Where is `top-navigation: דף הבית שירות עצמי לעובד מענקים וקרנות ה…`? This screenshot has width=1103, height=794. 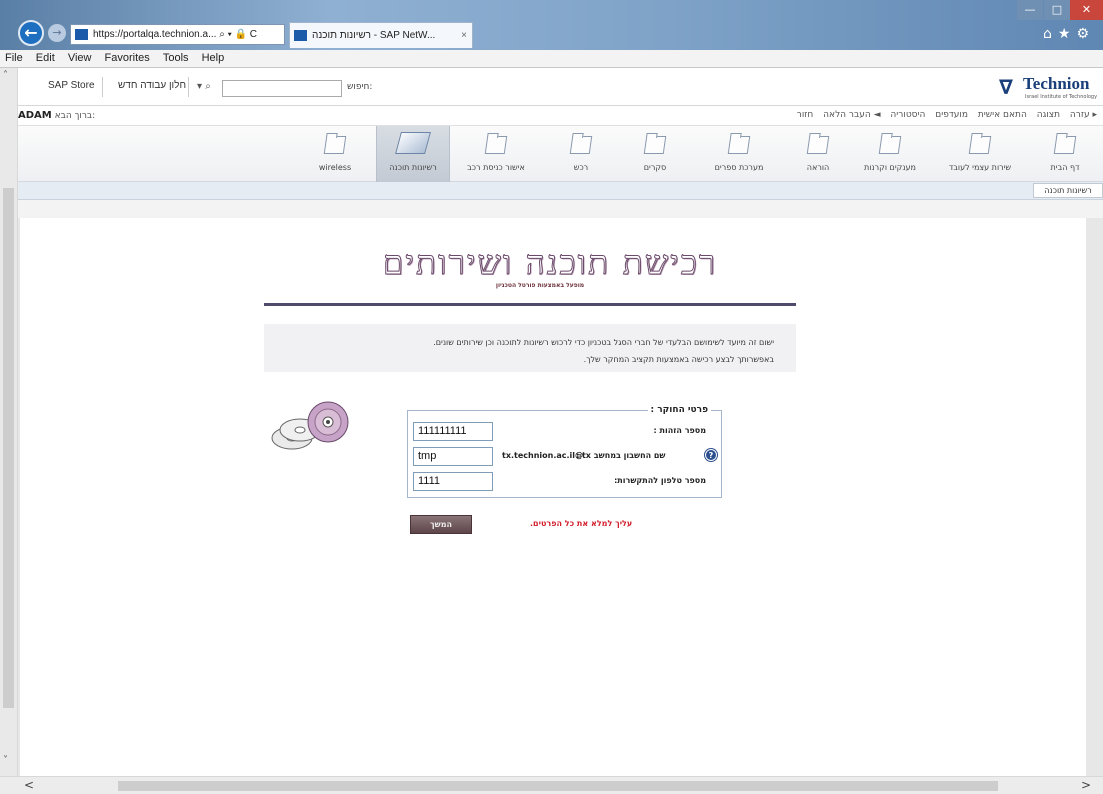 top-navigation: דף הבית שירות עצמי לעובד מענקים וקרנות ה… is located at coordinates (551, 154).